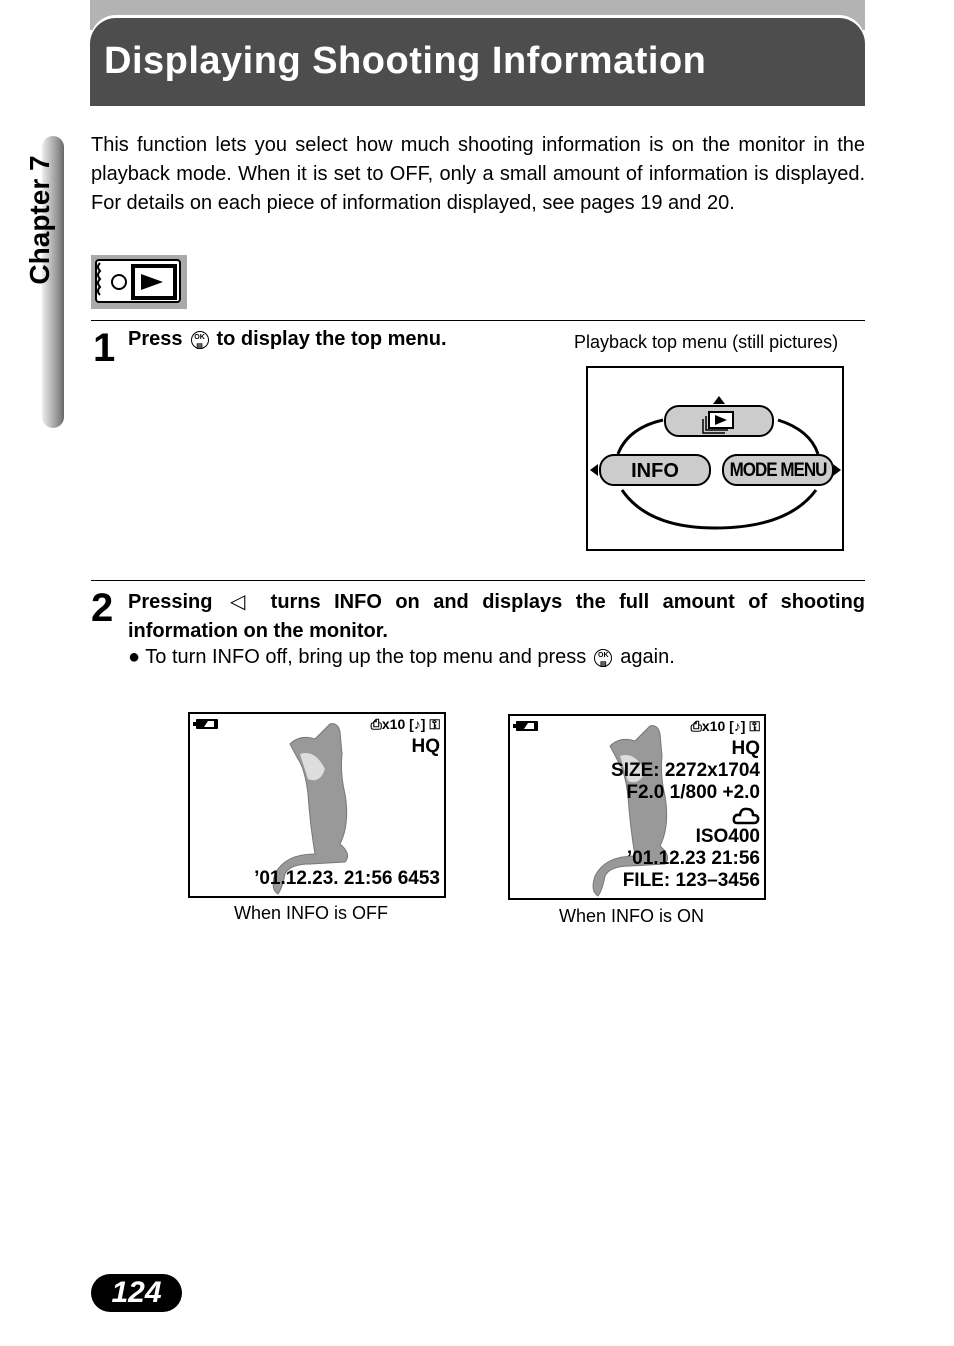 The image size is (954, 1346). I want to click on datetime-file-label: ’01.12.23. 21:56 6453, so click(347, 878).